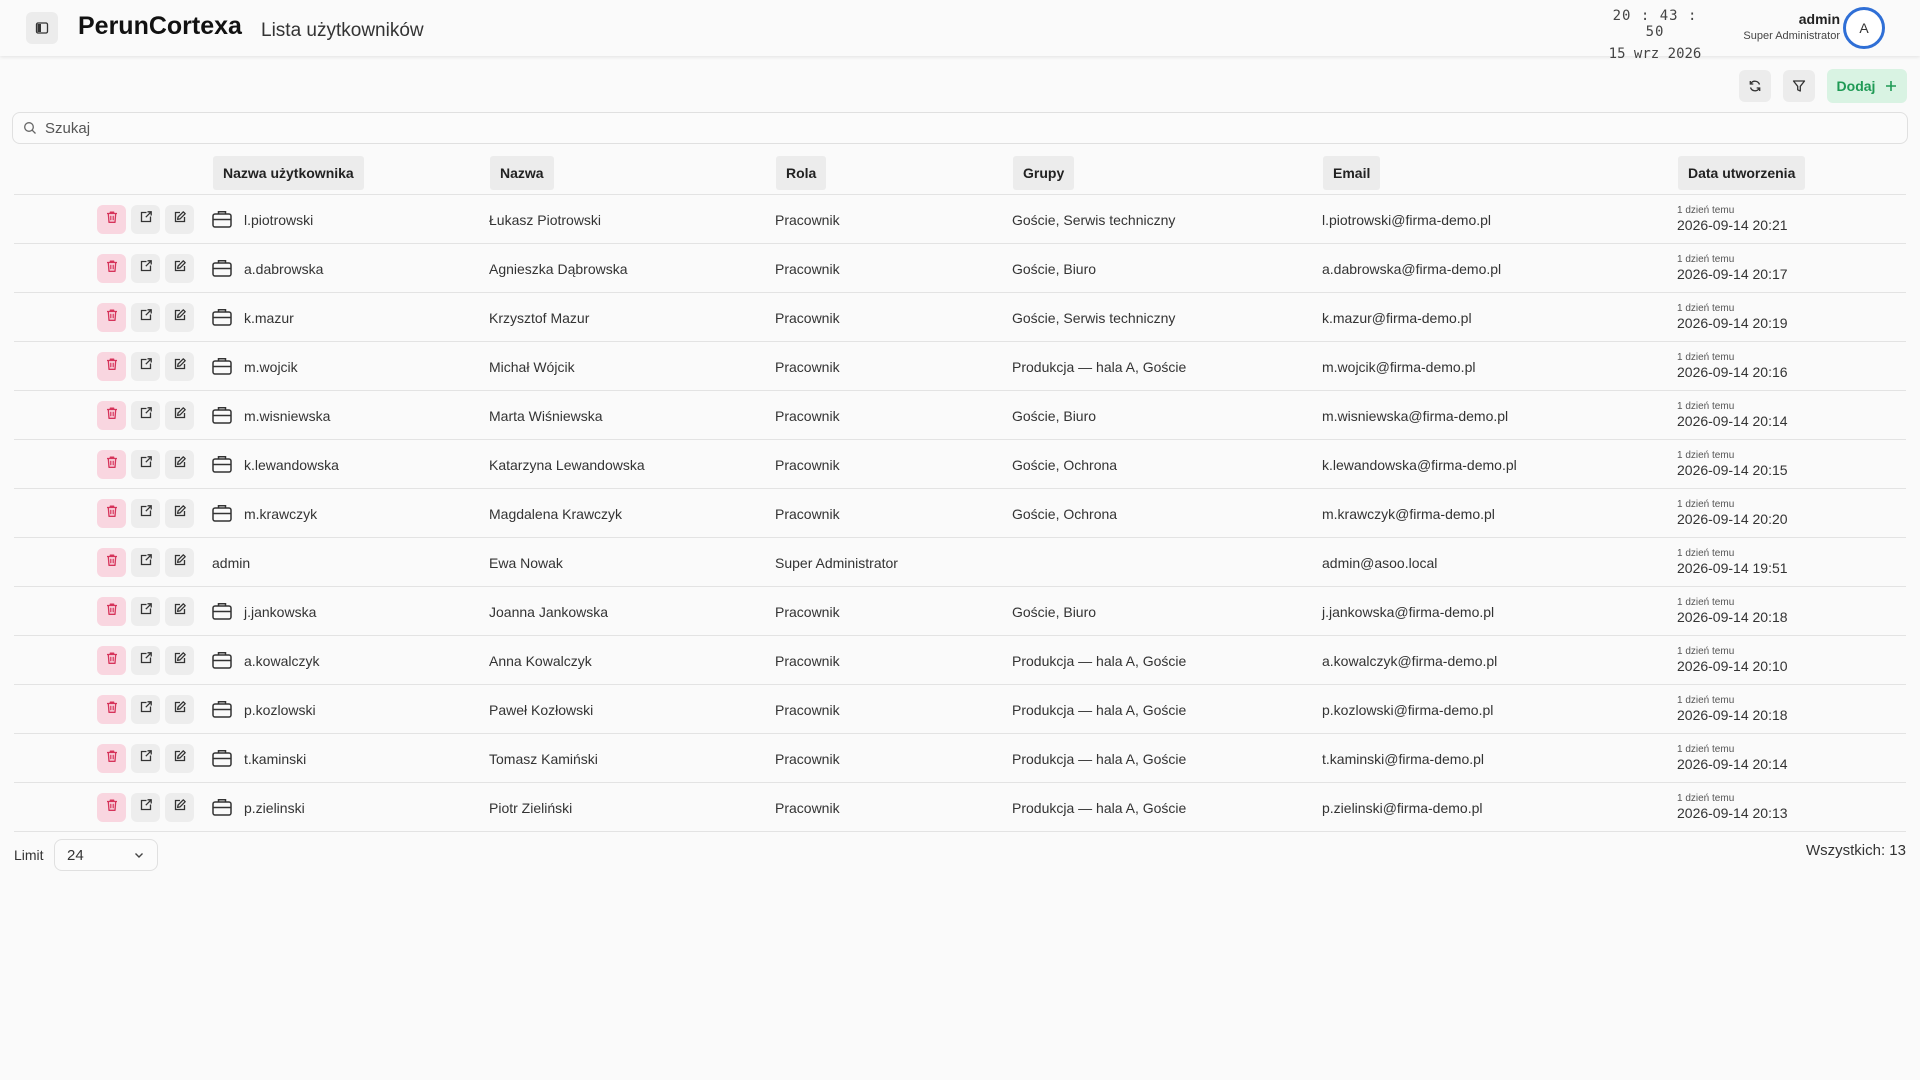 The height and width of the screenshot is (1080, 1920). Describe the element at coordinates (532, 366) in the screenshot. I see `cell-name: Michał Wójcik` at that location.